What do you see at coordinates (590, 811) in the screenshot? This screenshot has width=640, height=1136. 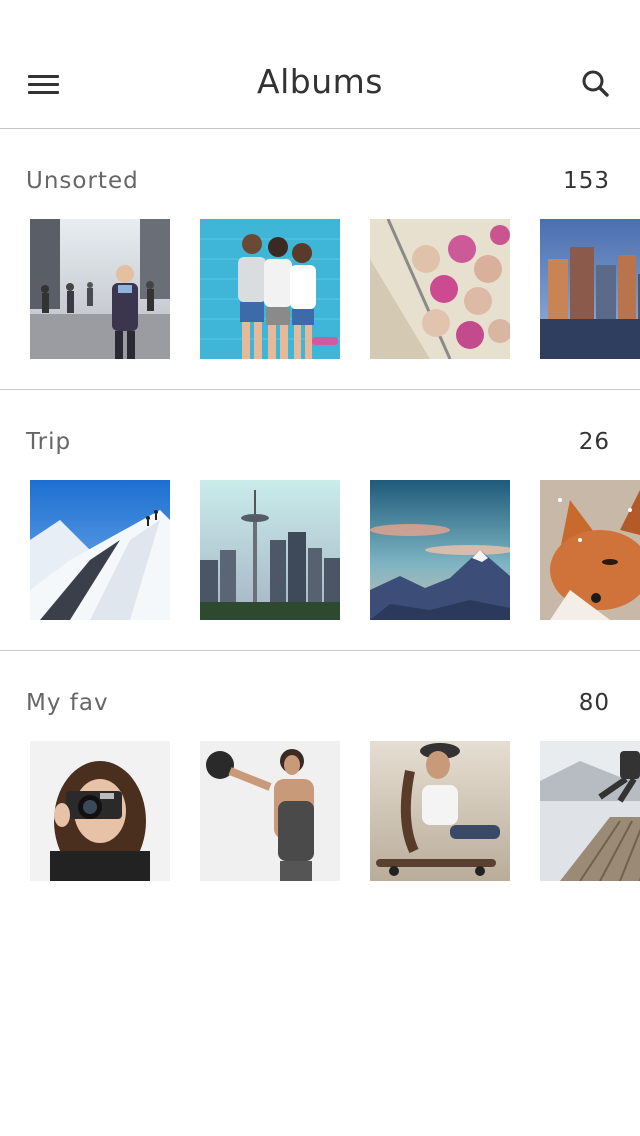 I see `man-jumping-pier-photo` at bounding box center [590, 811].